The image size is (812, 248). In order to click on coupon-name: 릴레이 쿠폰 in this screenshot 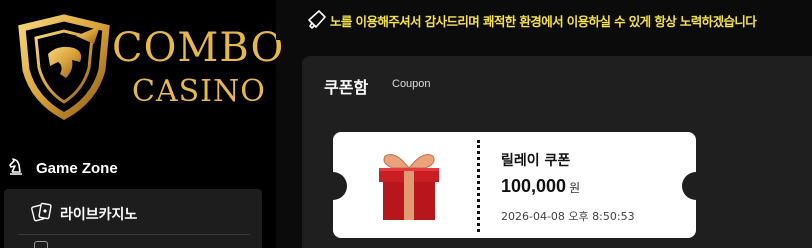, I will do `click(536, 161)`.